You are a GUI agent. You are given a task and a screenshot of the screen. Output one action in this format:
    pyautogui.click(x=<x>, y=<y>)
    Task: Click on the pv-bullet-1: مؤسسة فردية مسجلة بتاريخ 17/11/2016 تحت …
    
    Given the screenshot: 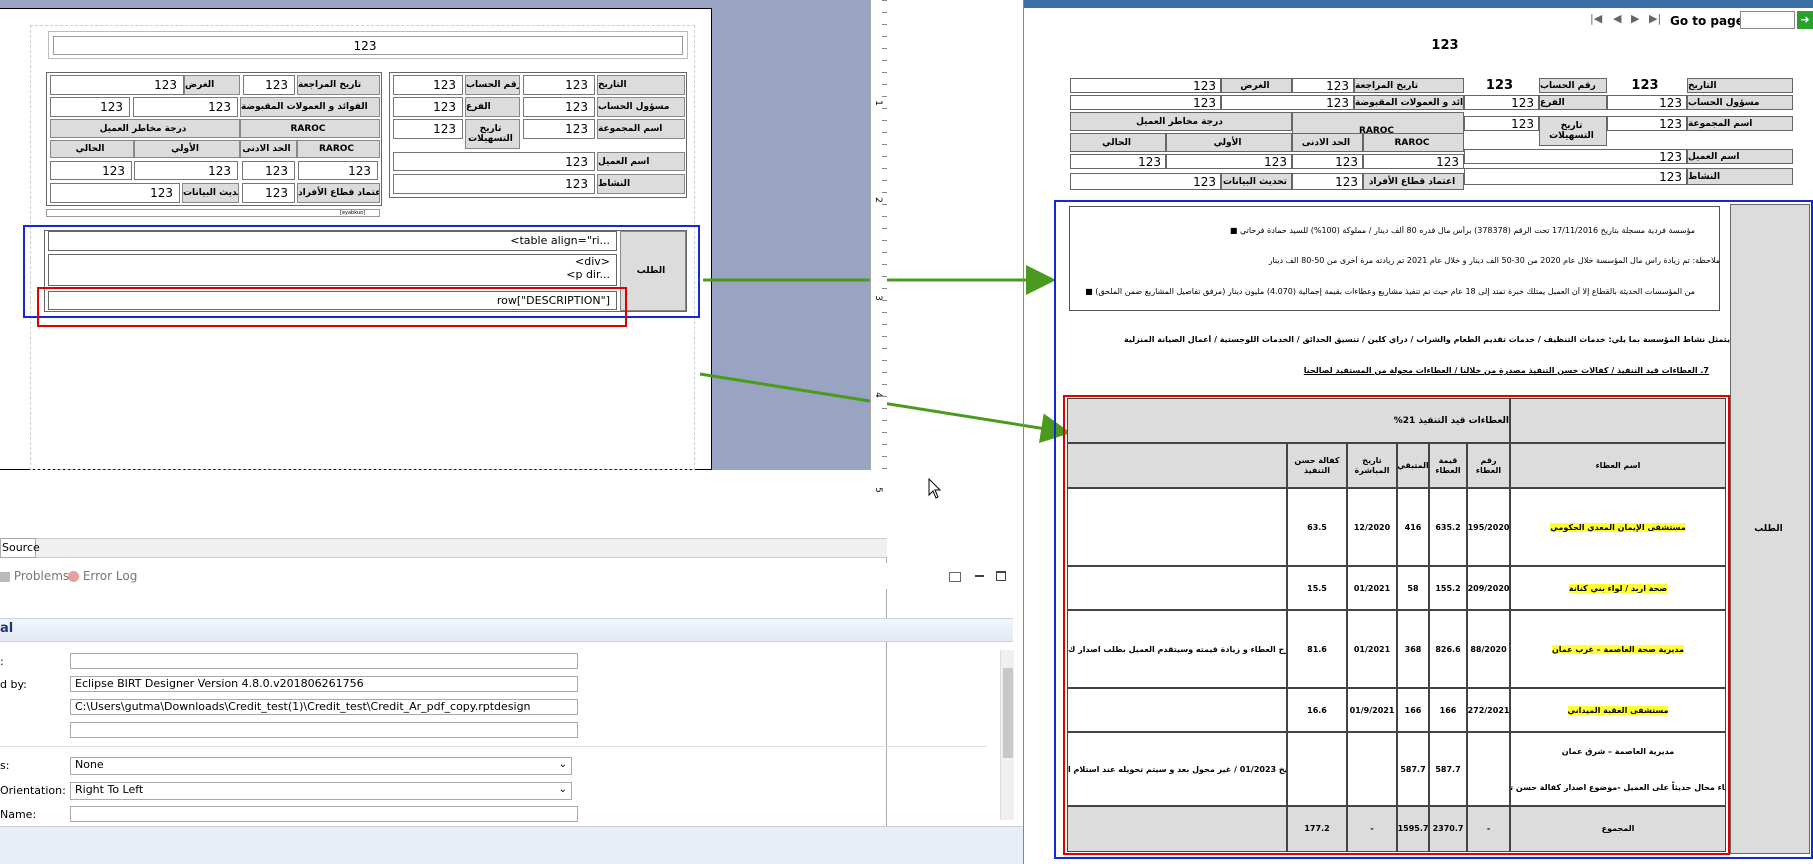 What is the action you would take?
    pyautogui.click(x=1462, y=230)
    